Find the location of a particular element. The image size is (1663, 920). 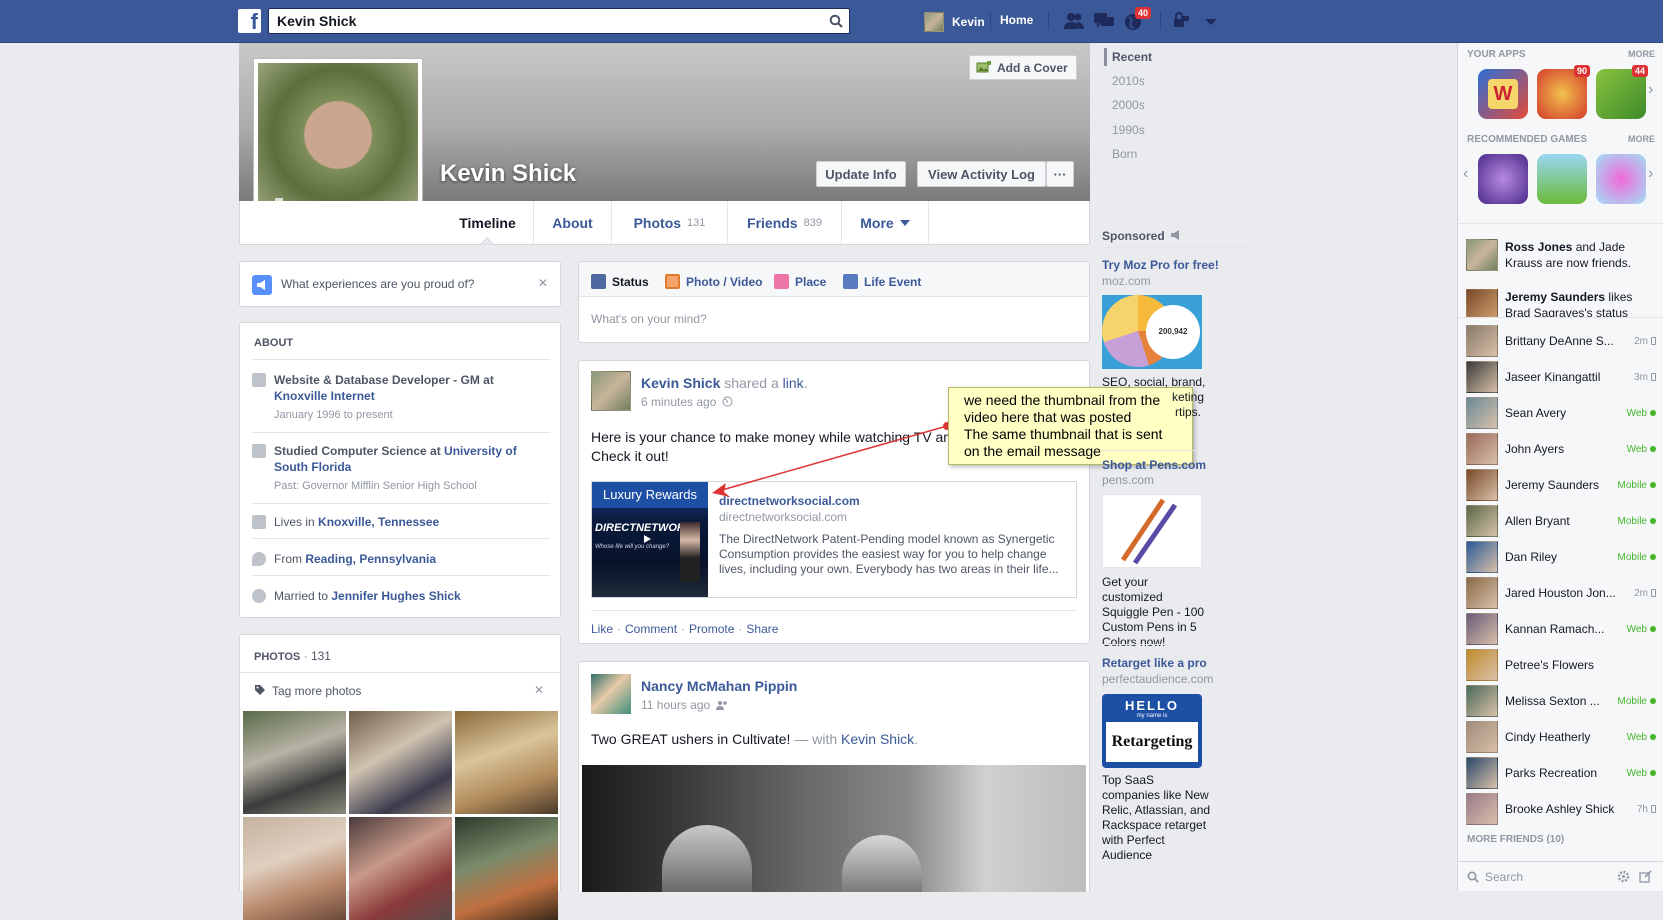

chat-friend-row: Brooke Ashley Shick 7h is located at coordinates (1561, 809).